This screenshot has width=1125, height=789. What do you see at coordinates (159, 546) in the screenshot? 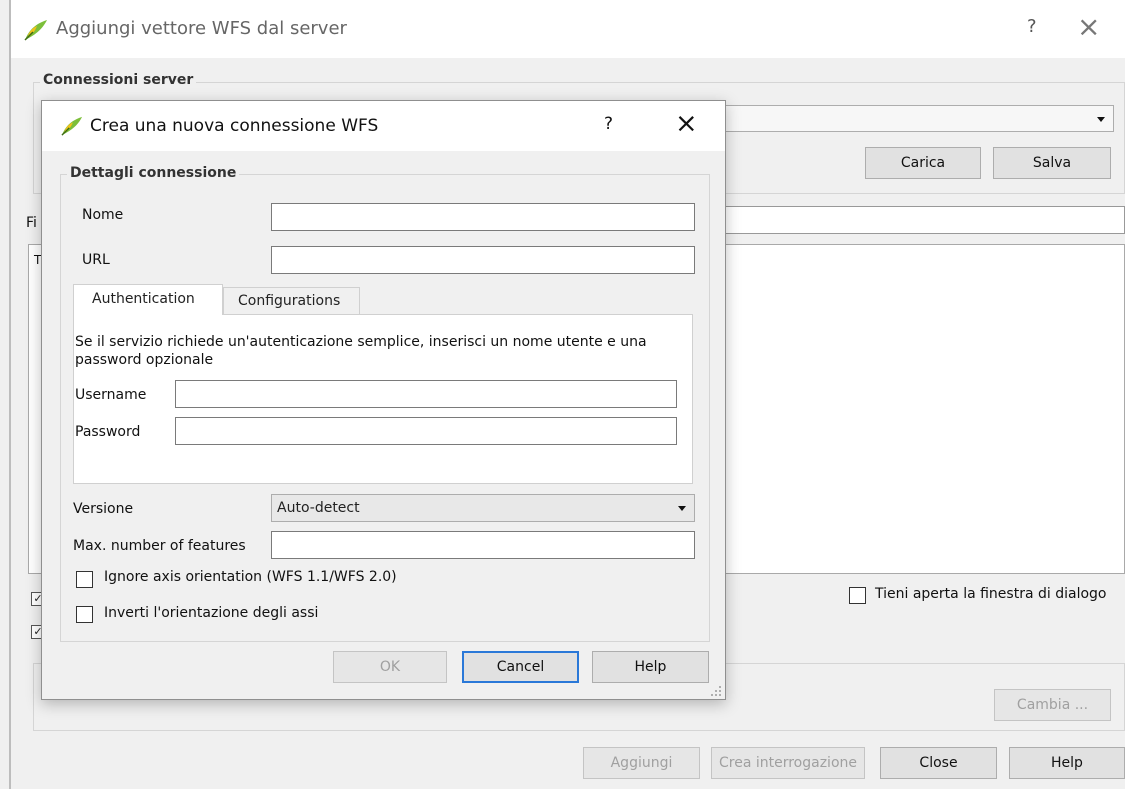
I see `max-features-label: Max. number of features` at bounding box center [159, 546].